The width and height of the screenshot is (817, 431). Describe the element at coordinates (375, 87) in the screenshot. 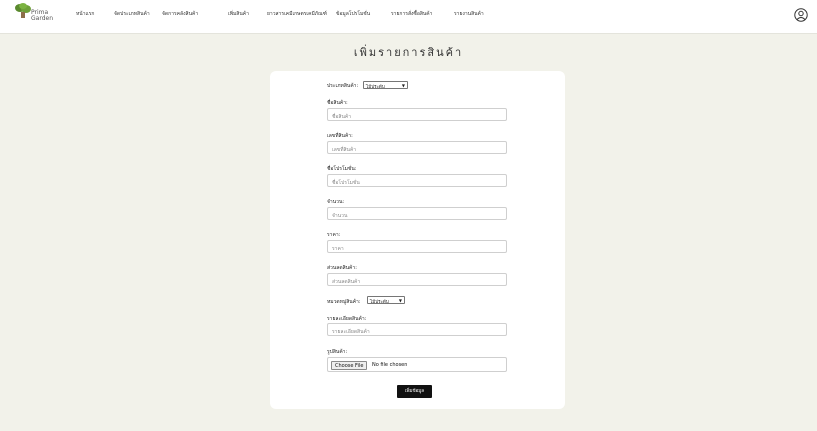

I see `category-select-value: ไม้ประดับ` at that location.